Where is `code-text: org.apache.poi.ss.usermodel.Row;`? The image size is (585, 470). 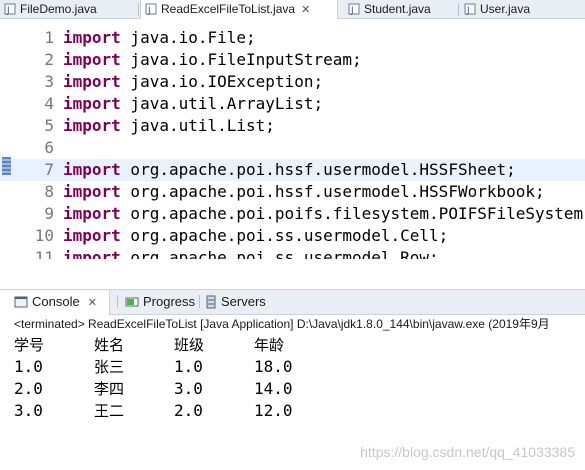
code-text: org.apache.poi.ss.usermodel.Row; is located at coordinates (279, 253).